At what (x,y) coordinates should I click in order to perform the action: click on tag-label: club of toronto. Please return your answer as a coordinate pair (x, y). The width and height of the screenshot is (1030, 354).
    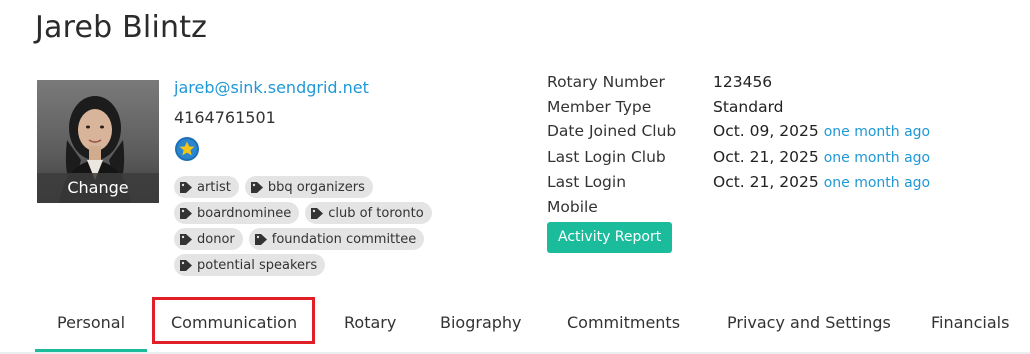
    Looking at the image, I should click on (376, 213).